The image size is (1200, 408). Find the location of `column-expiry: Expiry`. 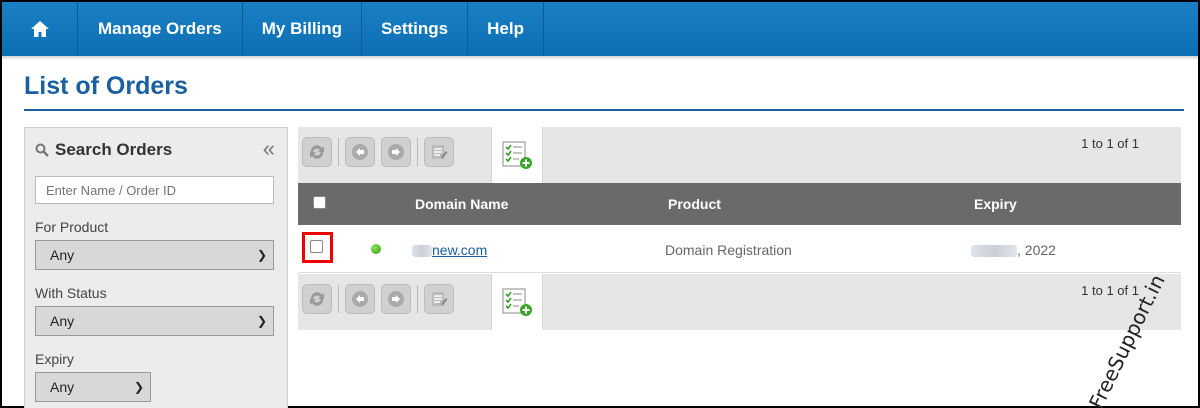

column-expiry: Expiry is located at coordinates (995, 204).